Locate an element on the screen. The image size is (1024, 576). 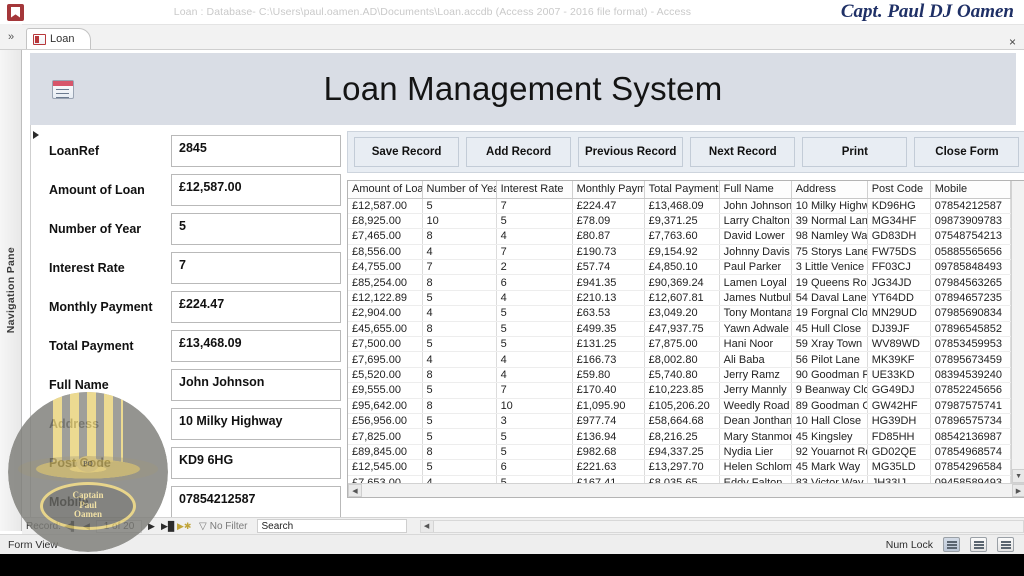
table-cell: WV89WD is located at coordinates (899, 344).